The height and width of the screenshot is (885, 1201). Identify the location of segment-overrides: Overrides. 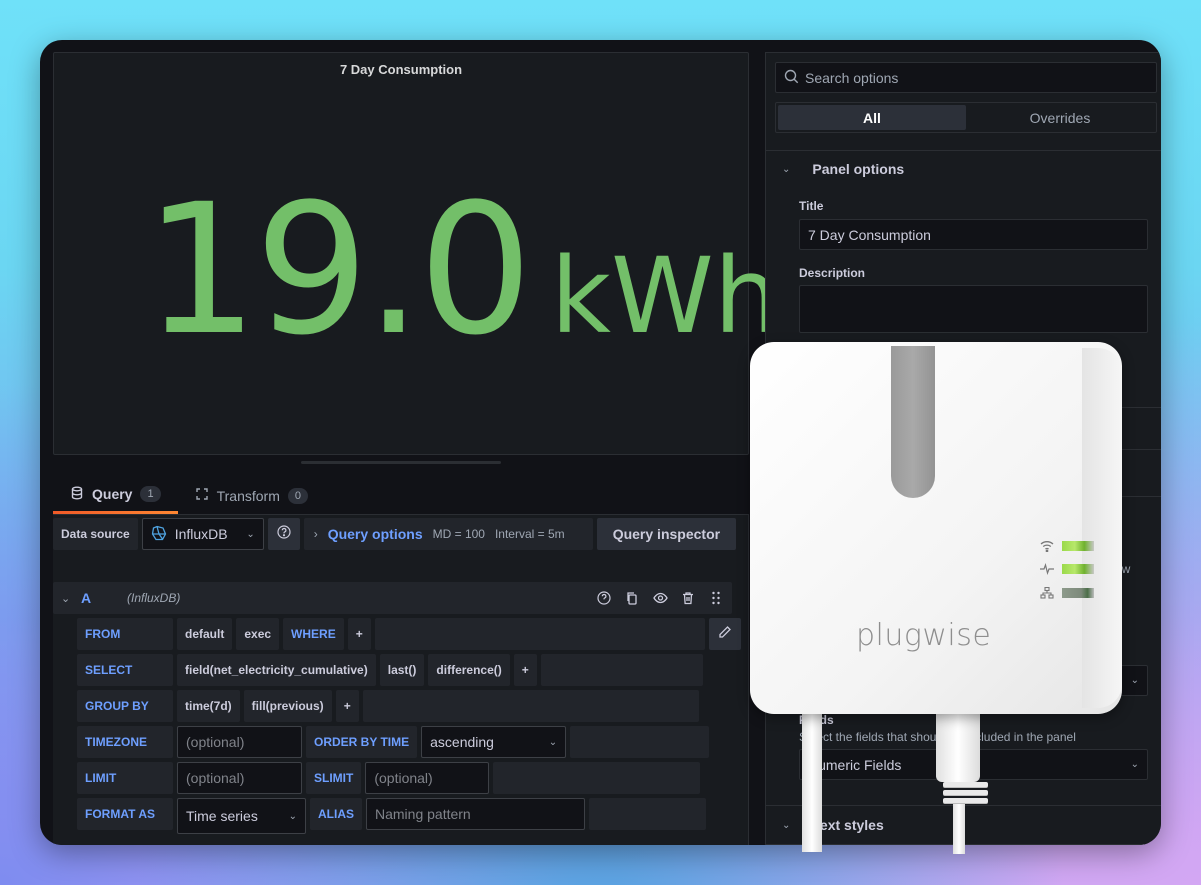
(1060, 117).